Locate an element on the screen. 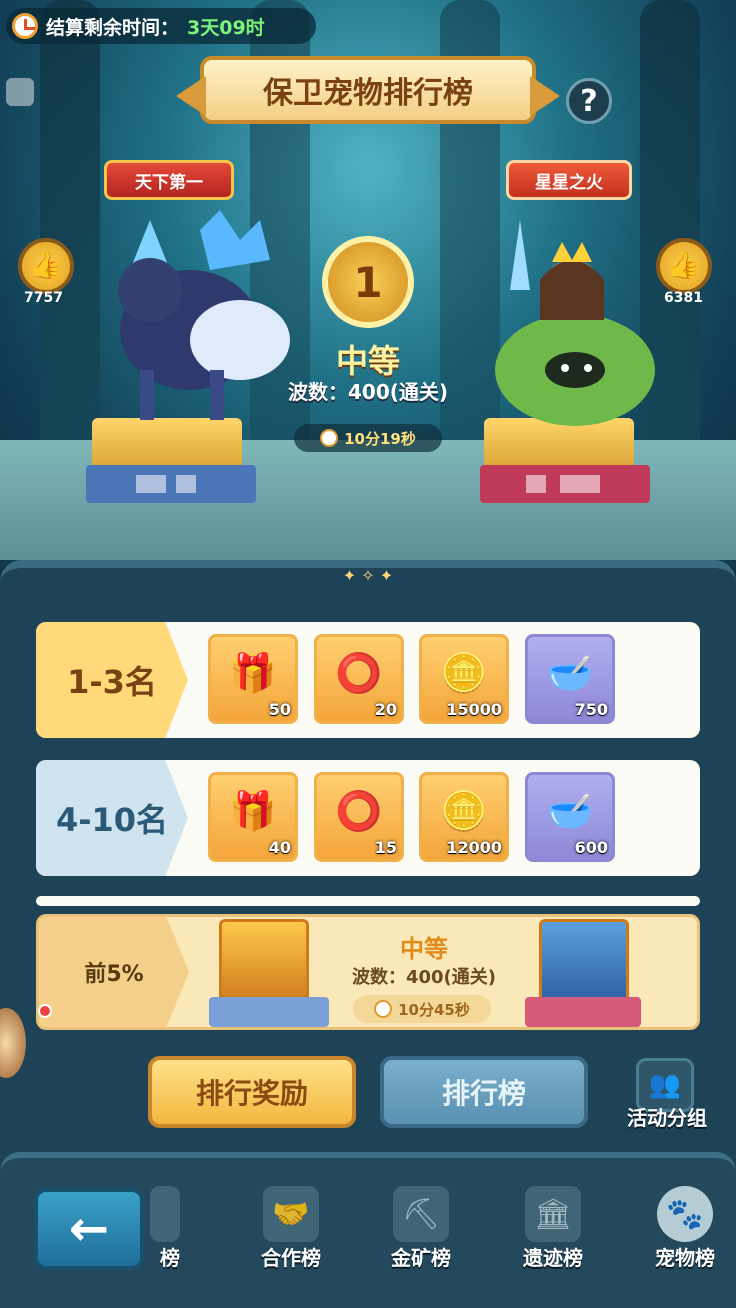  reward-row-4-10: 4-10名 🎁 40 ⭕ 15 🪙 12000 🥣 600 is located at coordinates (368, 818).